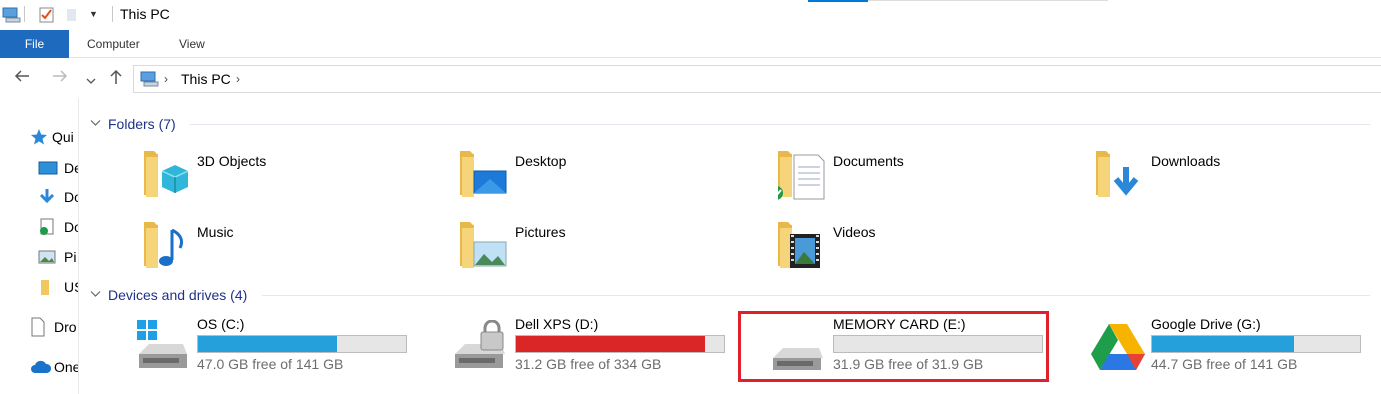  I want to click on folder-tile-pictures: Pictures, so click(610, 253).